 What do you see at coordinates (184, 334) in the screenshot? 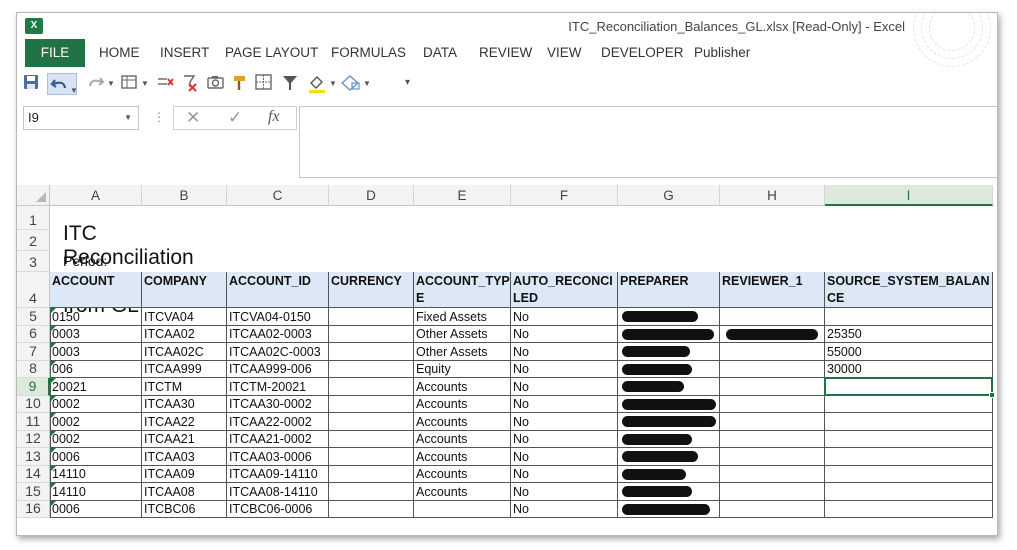
I see `cell-company: ITCAA02` at bounding box center [184, 334].